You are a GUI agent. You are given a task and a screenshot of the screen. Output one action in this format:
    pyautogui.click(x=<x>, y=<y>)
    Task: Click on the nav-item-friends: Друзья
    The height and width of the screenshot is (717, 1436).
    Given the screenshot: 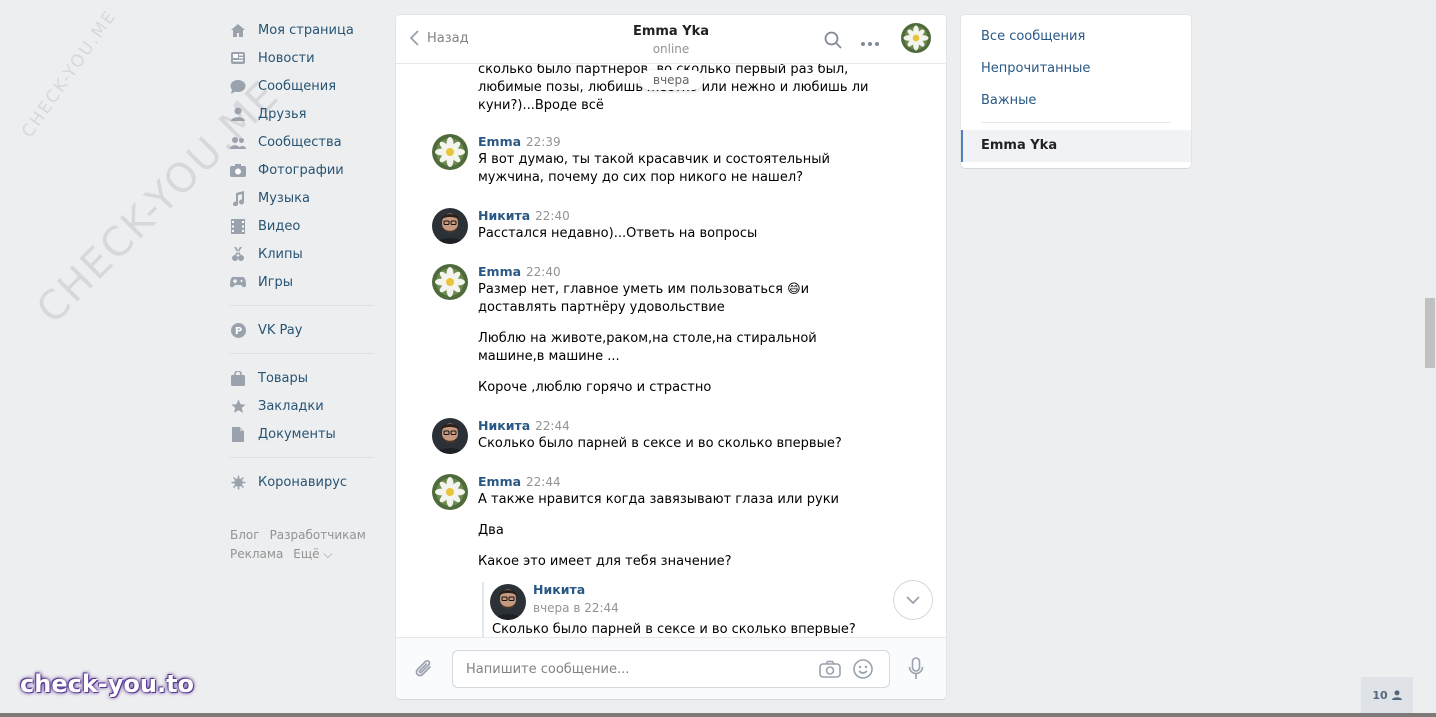 What is the action you would take?
    pyautogui.click(x=305, y=114)
    